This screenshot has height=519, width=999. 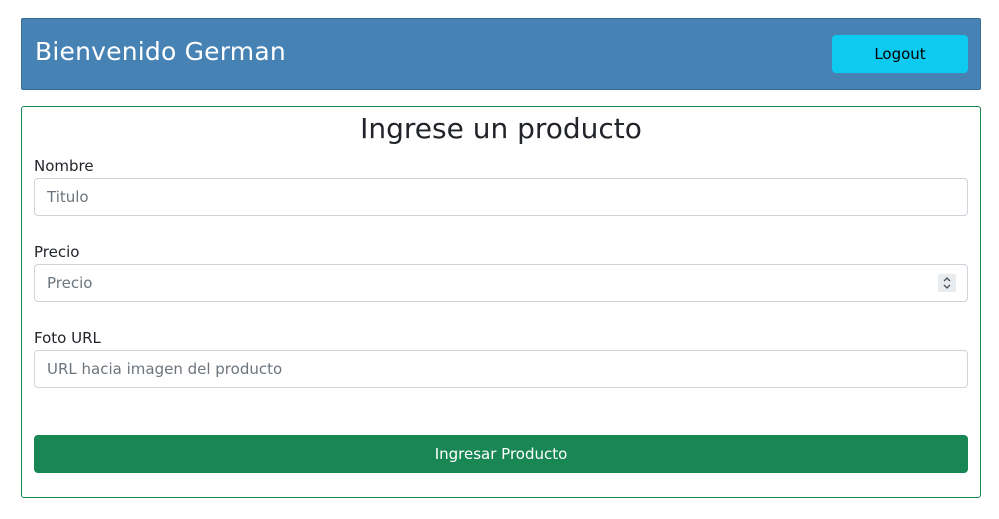 What do you see at coordinates (64, 166) in the screenshot?
I see `nombre-label: Nombre` at bounding box center [64, 166].